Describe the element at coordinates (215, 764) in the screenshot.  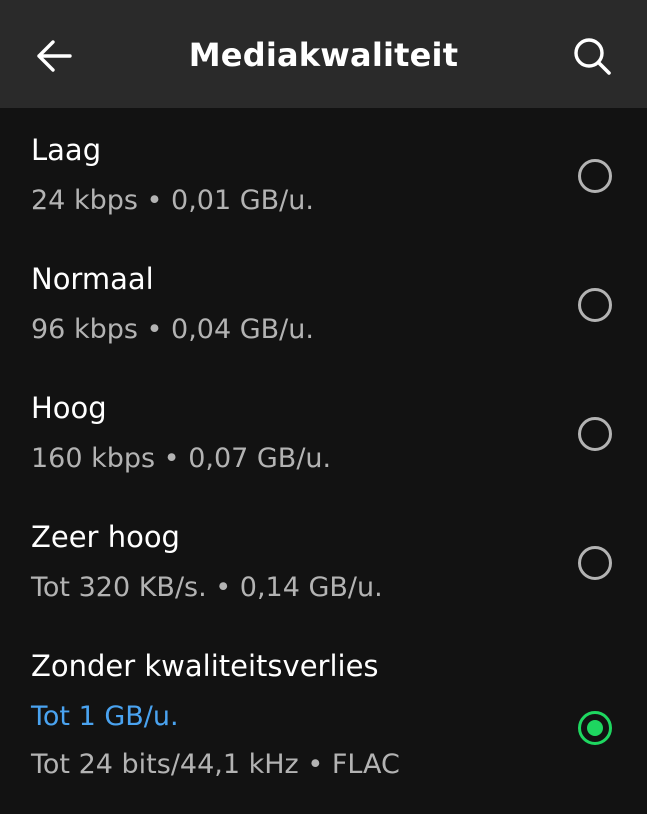
I see `option-subtitle: Tot 24 bits/44,1 kHz • FLAC` at that location.